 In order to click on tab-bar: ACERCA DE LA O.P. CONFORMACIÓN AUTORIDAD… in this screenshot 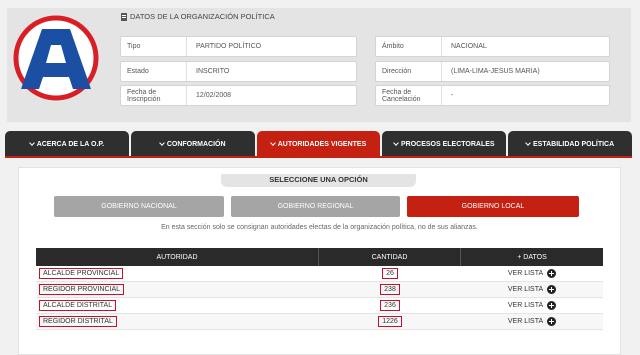, I will do `click(318, 144)`.